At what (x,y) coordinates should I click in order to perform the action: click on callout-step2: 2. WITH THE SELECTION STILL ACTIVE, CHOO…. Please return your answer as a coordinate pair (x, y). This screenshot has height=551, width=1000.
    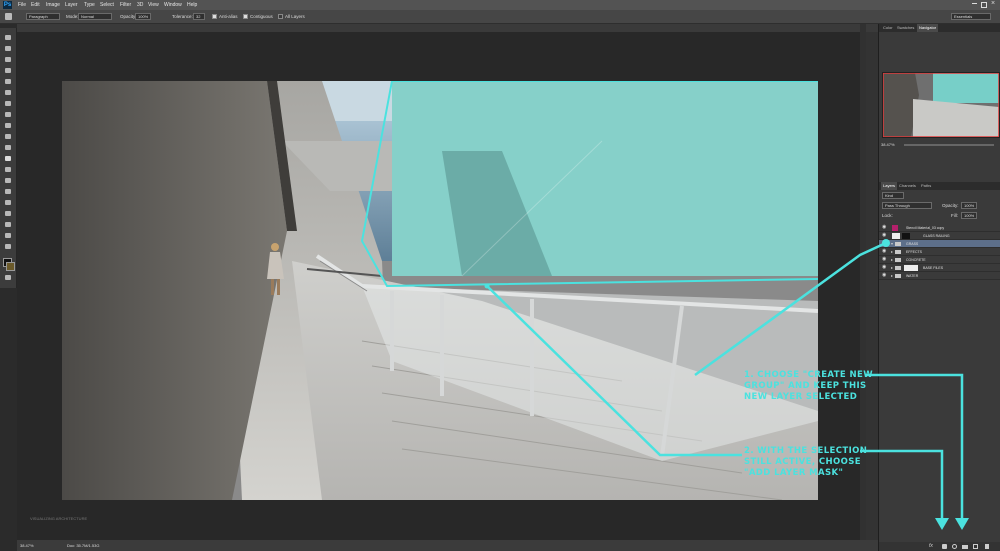
    Looking at the image, I should click on (805, 462).